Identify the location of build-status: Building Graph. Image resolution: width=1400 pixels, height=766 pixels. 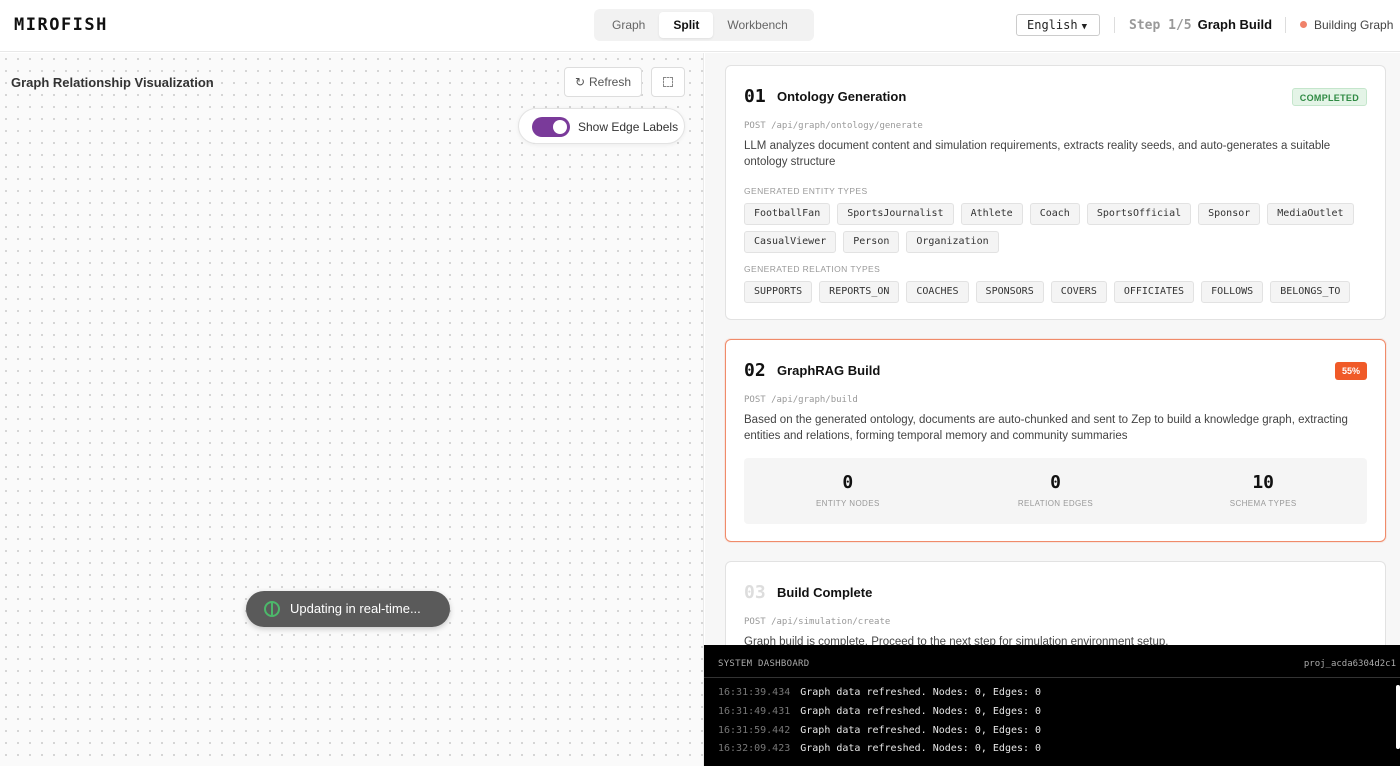
(1346, 25).